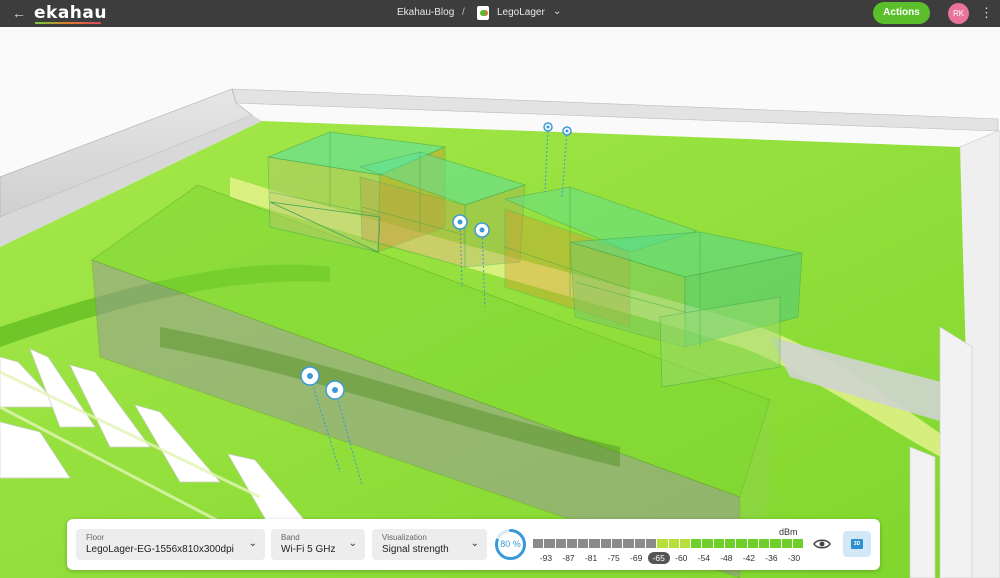 Image resolution: width=1000 pixels, height=578 pixels. Describe the element at coordinates (771, 558) in the screenshot. I see `scale-tick-label: -36` at that location.